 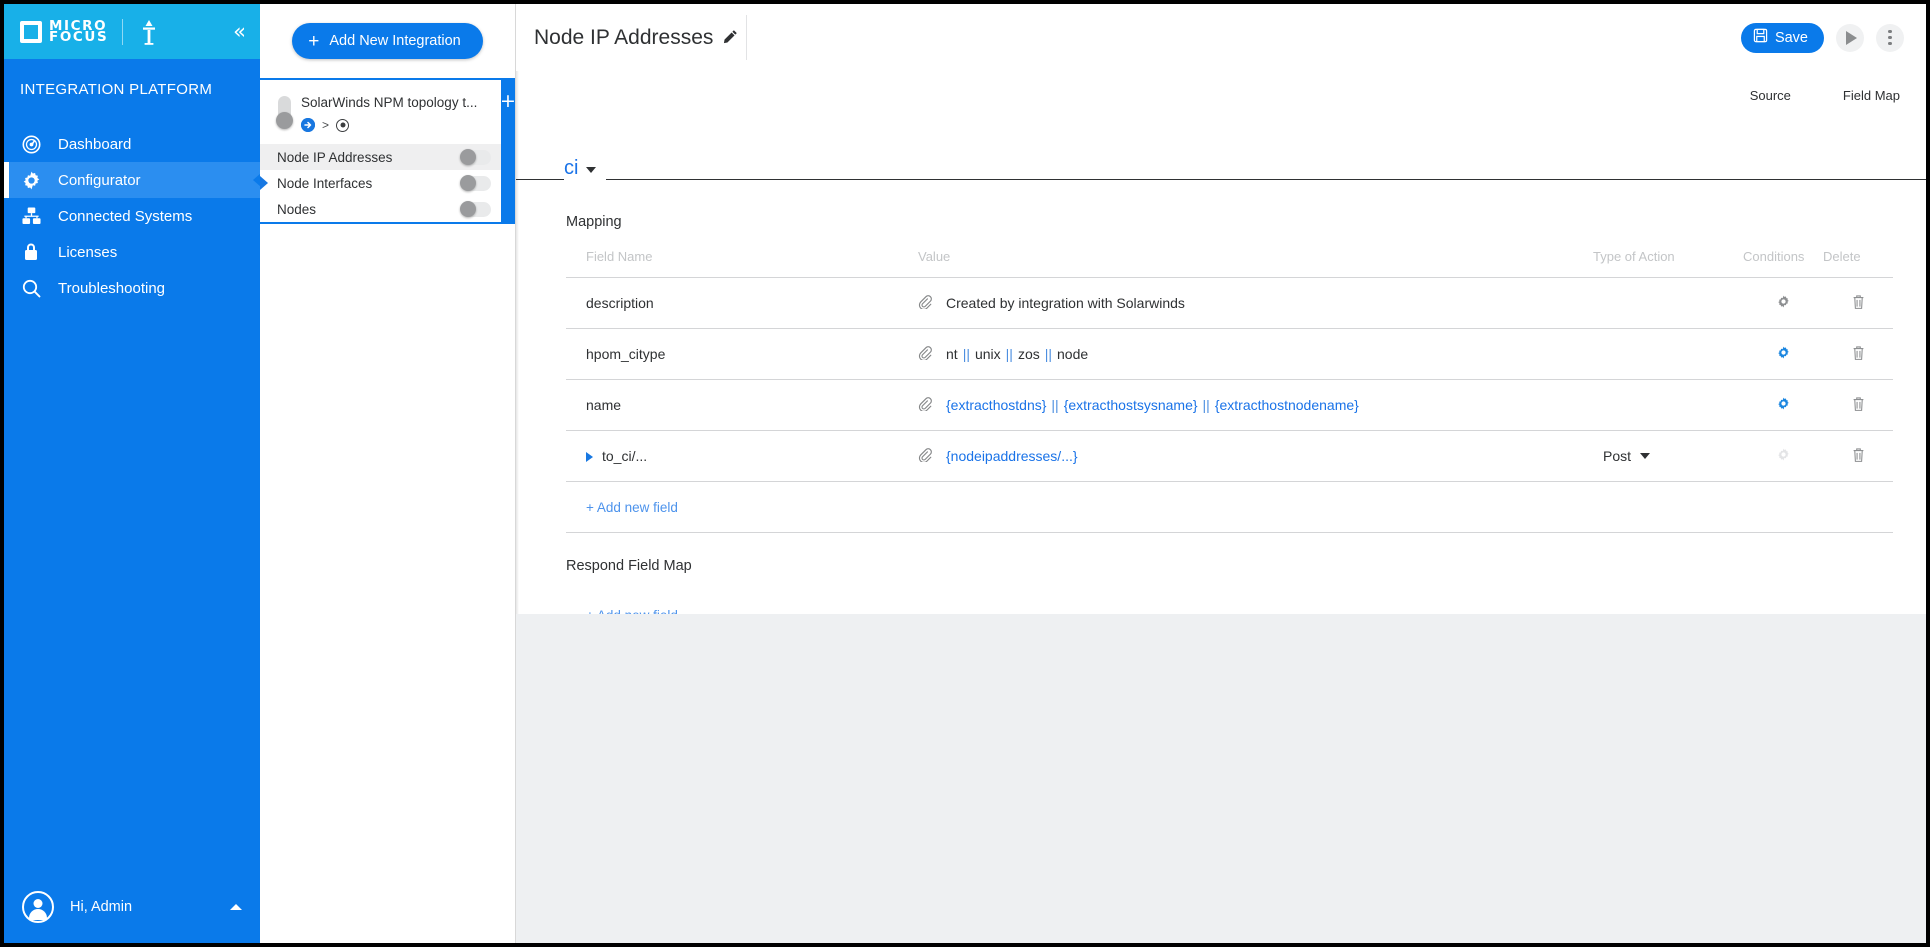 I want to click on gear-icon, so click(x=31, y=180).